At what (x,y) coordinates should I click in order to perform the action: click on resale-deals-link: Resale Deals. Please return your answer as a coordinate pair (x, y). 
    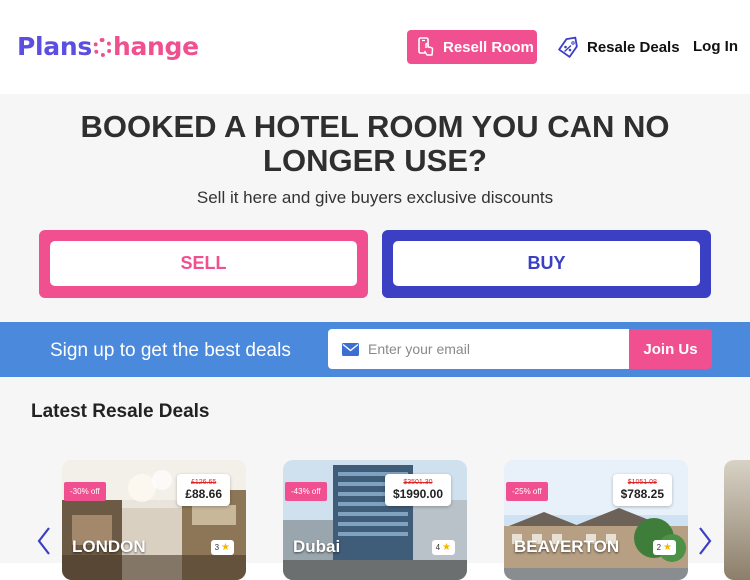
    Looking at the image, I should click on (618, 47).